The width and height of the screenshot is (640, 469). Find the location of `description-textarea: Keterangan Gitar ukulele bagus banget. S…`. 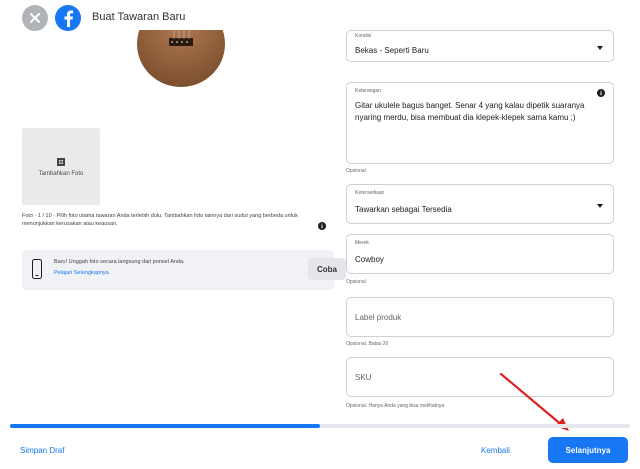

description-textarea: Keterangan Gitar ukulele bagus banget. S… is located at coordinates (480, 123).